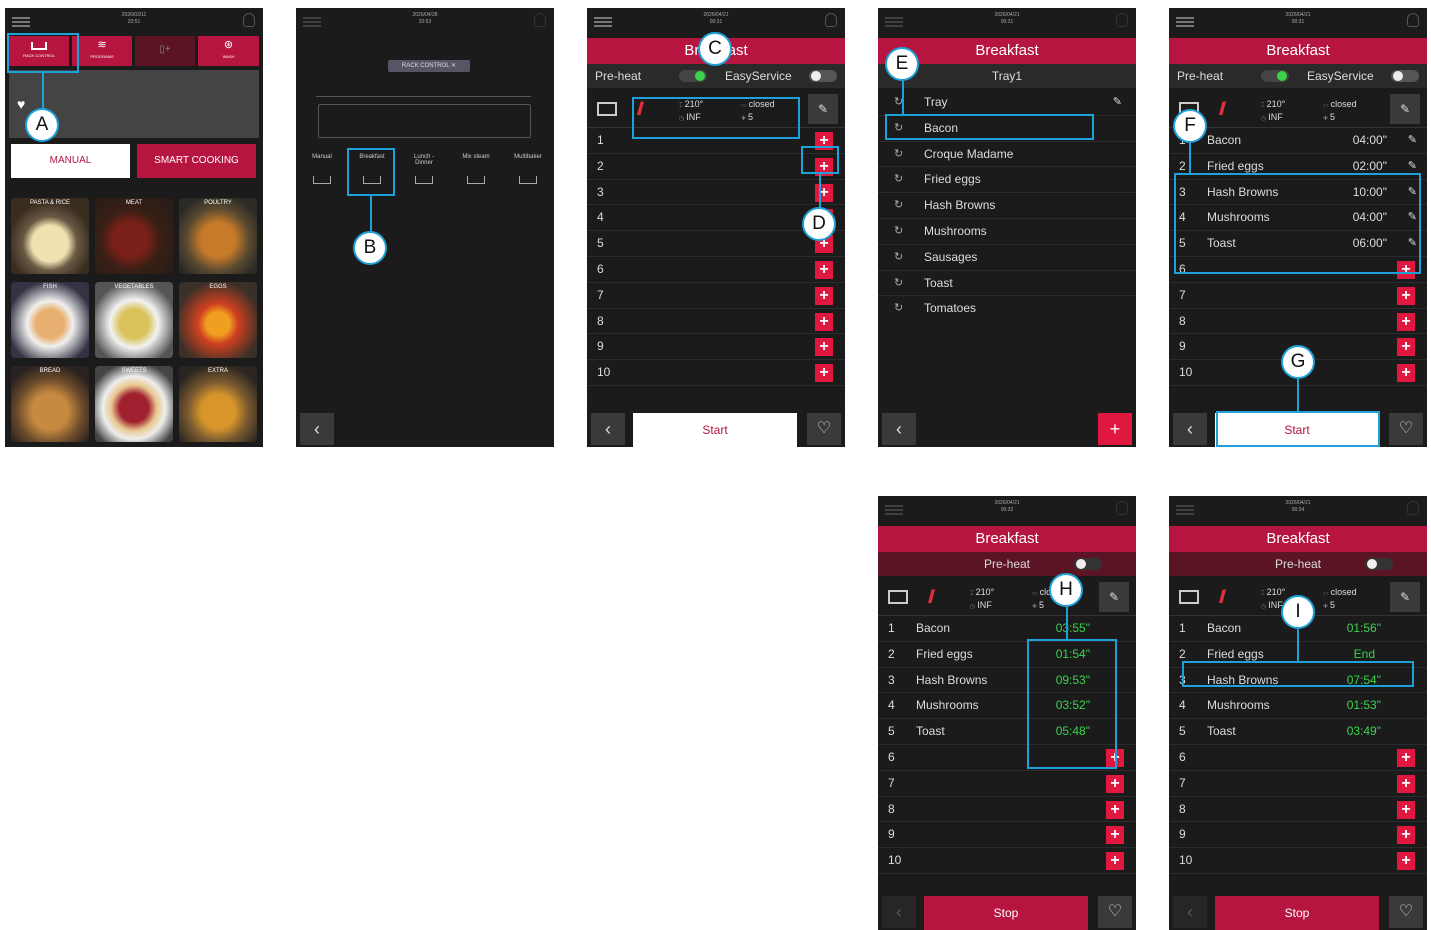 The width and height of the screenshot is (1431, 930). Describe the element at coordinates (716, 373) in the screenshot. I see `tray-row: 10 +` at that location.